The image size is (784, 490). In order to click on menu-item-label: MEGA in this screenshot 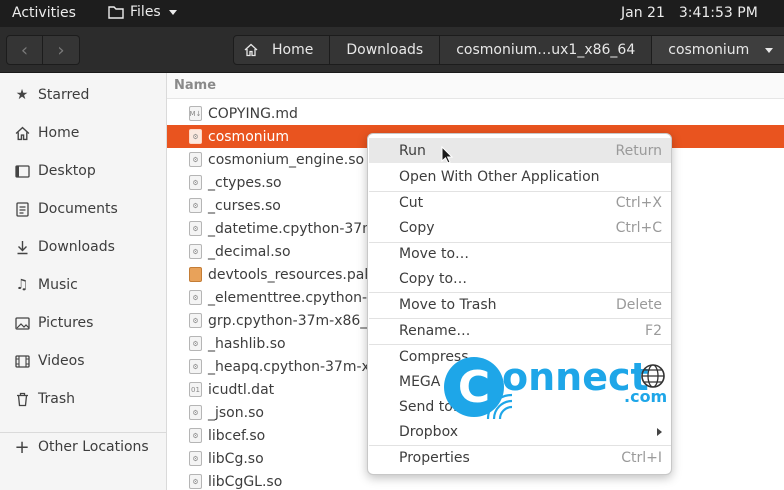, I will do `click(420, 381)`.